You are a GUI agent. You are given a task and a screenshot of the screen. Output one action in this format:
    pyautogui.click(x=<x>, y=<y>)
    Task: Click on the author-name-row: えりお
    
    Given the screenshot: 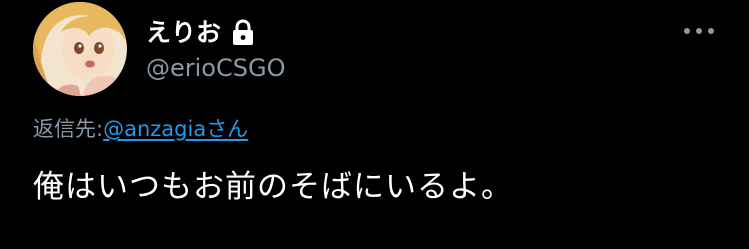 What is the action you would take?
    pyautogui.click(x=200, y=33)
    